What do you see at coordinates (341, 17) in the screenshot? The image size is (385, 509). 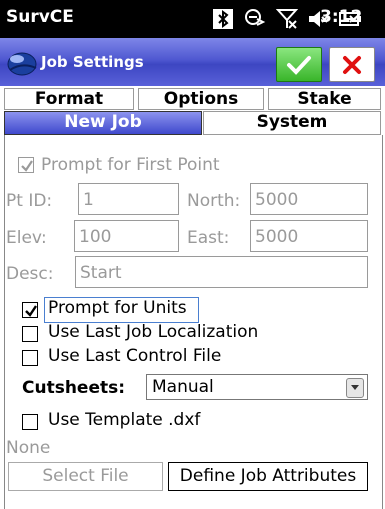 I see `clock: 3:12` at bounding box center [341, 17].